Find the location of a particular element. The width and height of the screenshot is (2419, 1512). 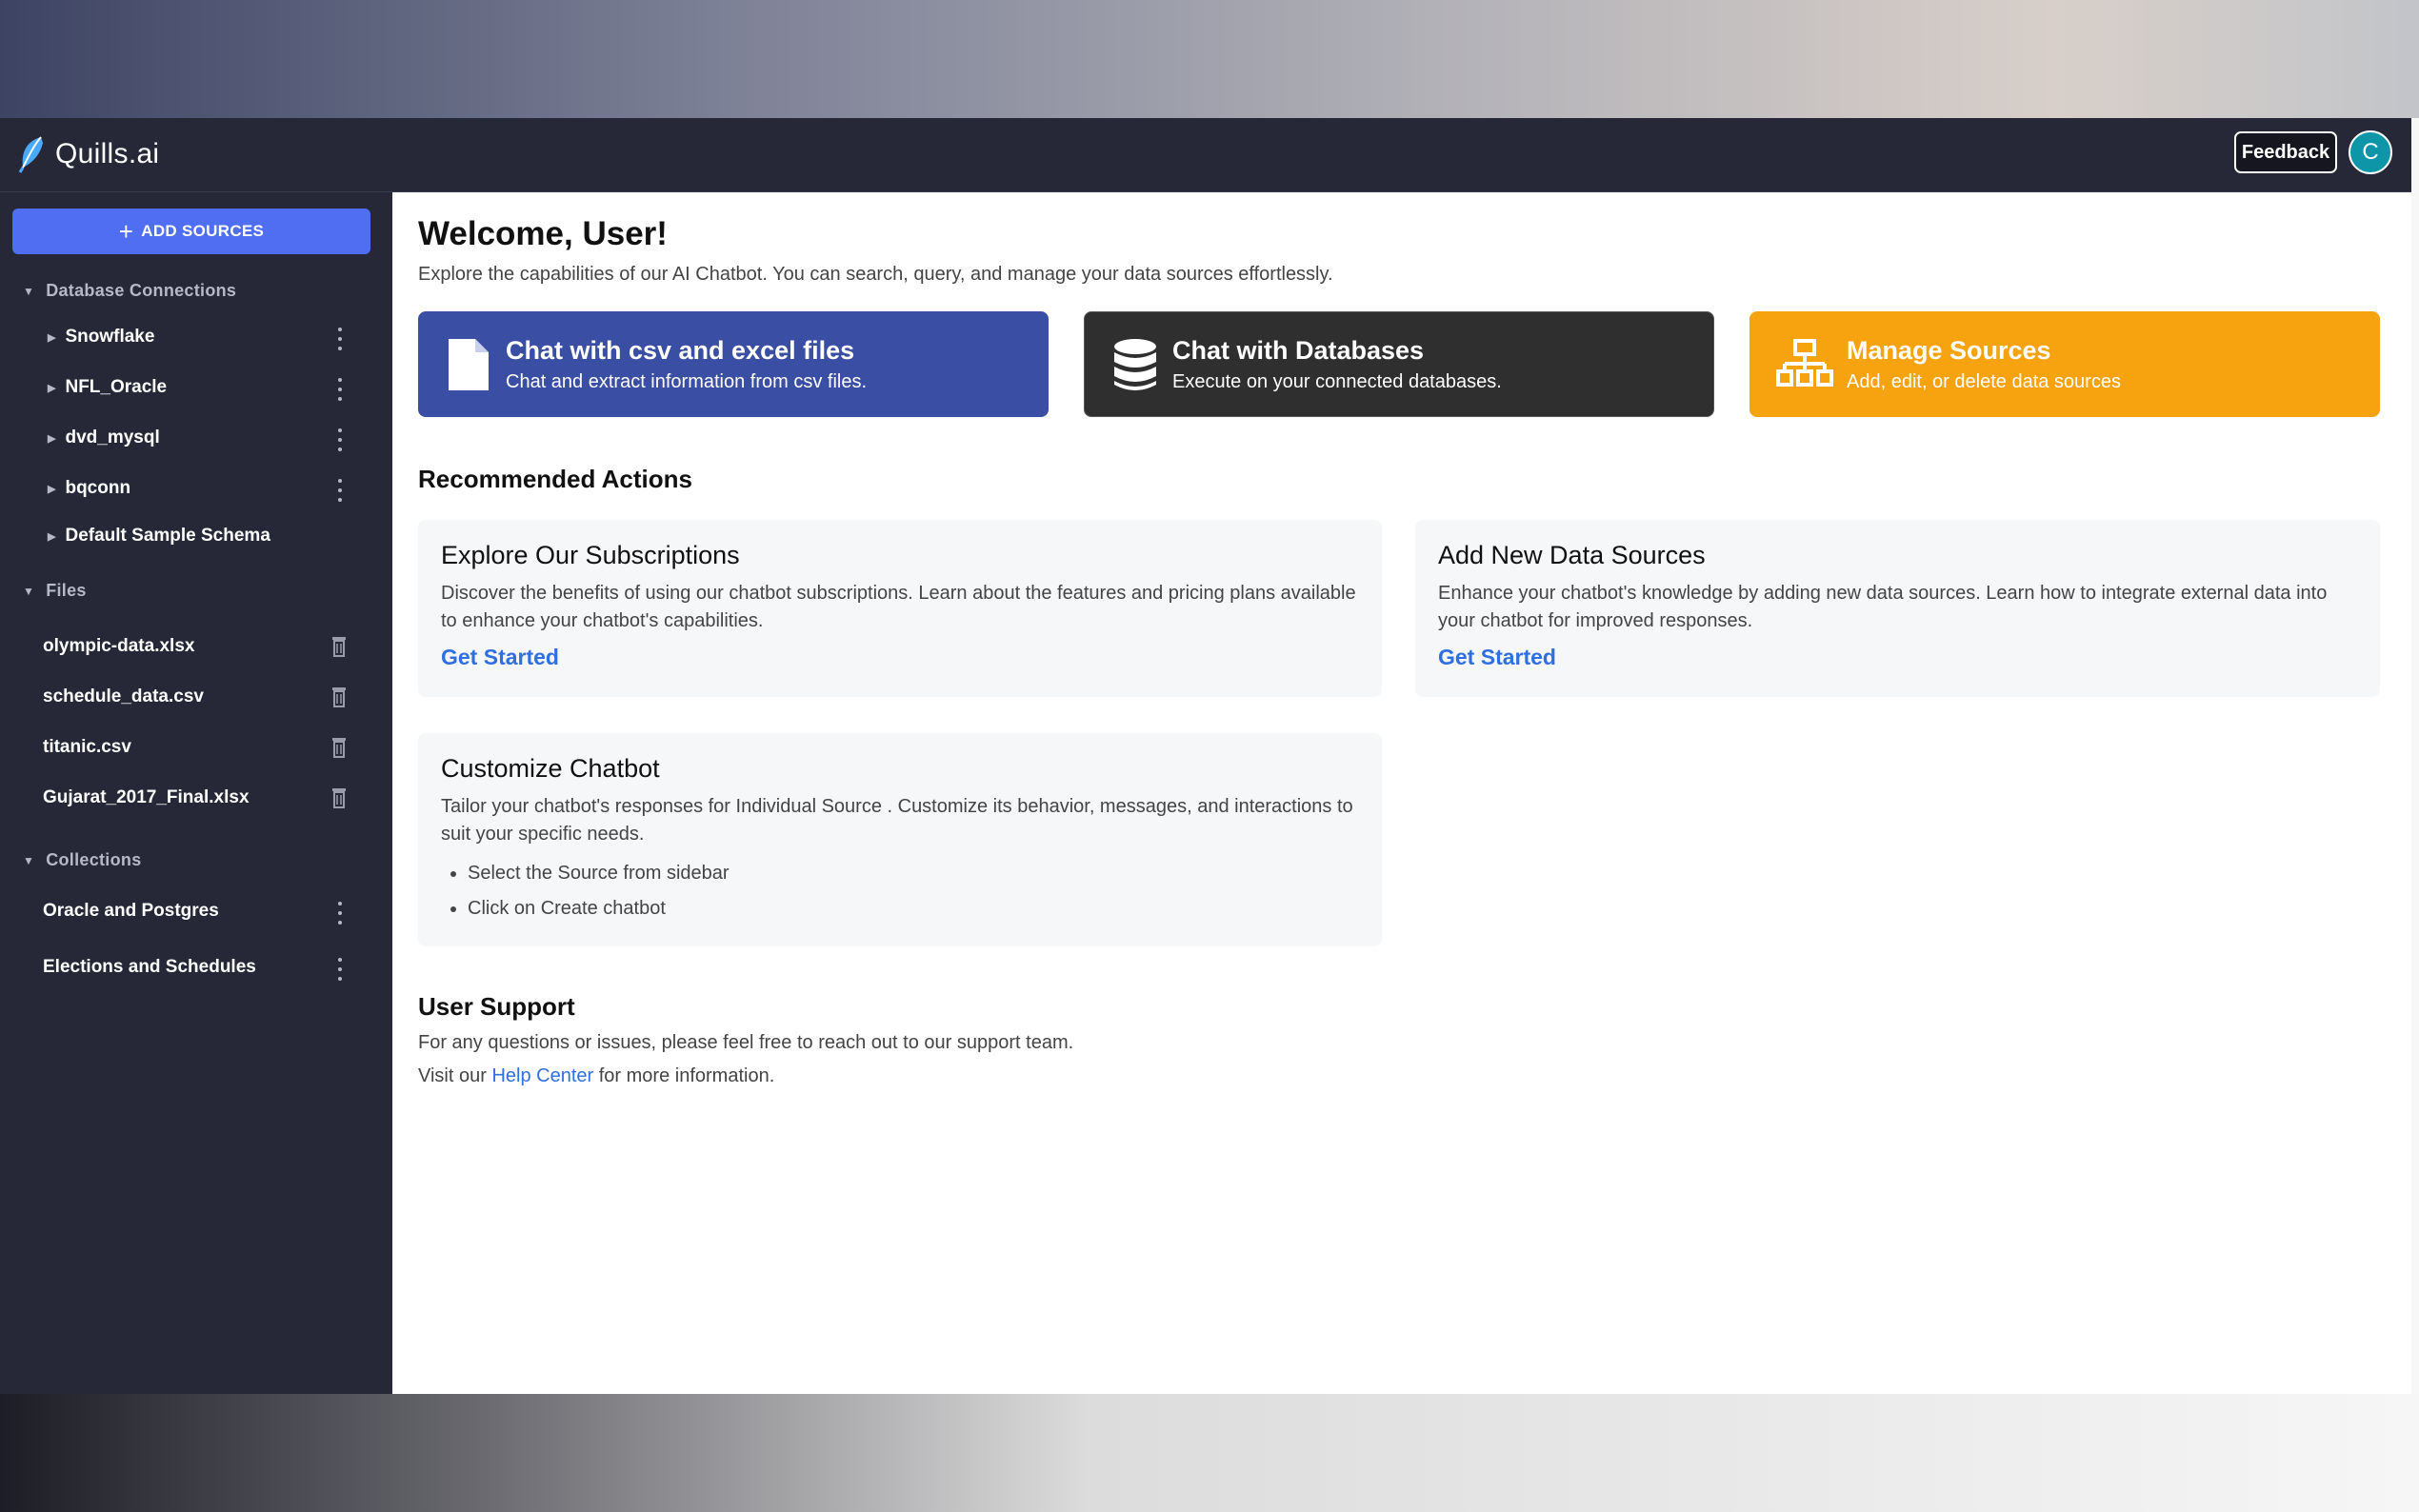

sitemap-icon is located at coordinates (1804, 362).